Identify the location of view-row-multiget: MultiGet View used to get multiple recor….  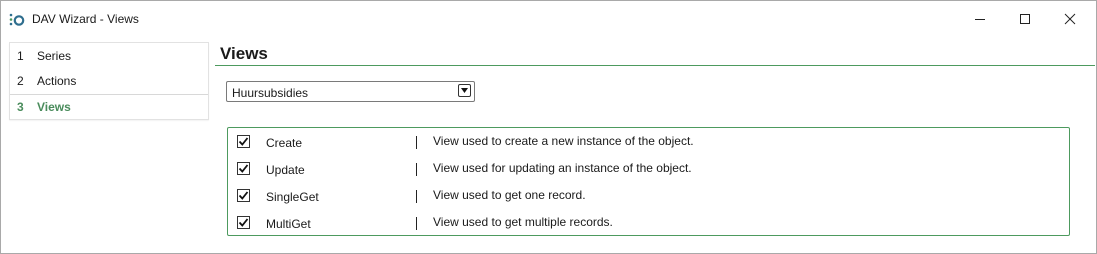
(648, 223).